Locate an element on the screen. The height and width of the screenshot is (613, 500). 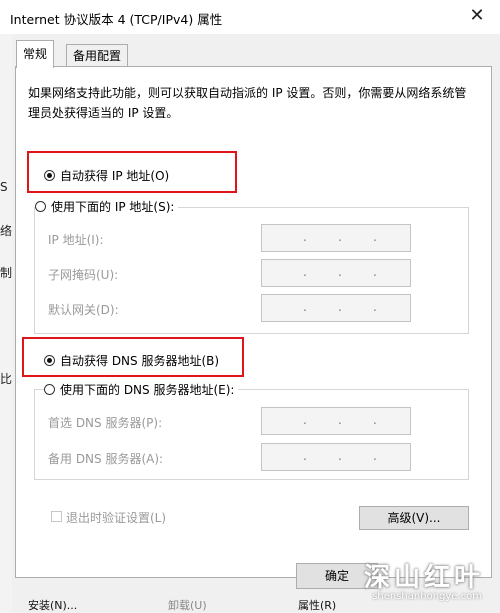
background-text: 比 is located at coordinates (6, 379).